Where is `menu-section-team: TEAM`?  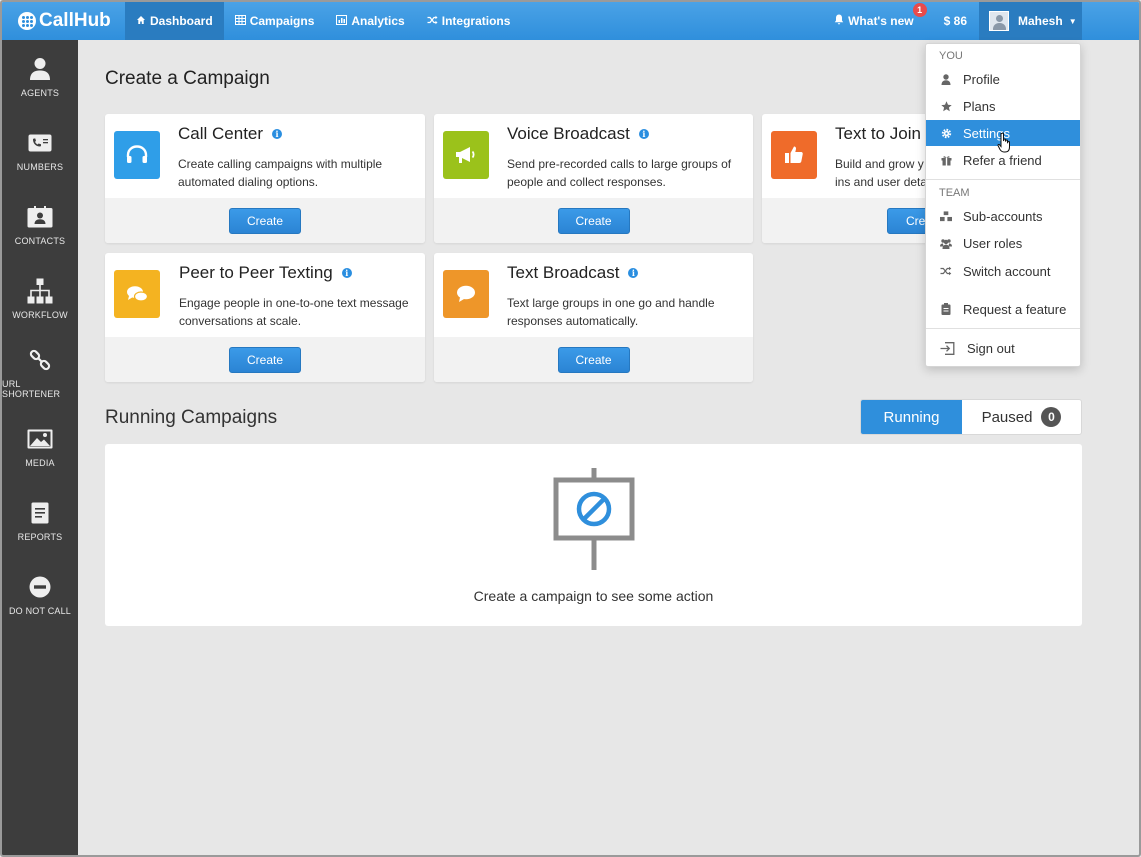 menu-section-team: TEAM is located at coordinates (954, 193).